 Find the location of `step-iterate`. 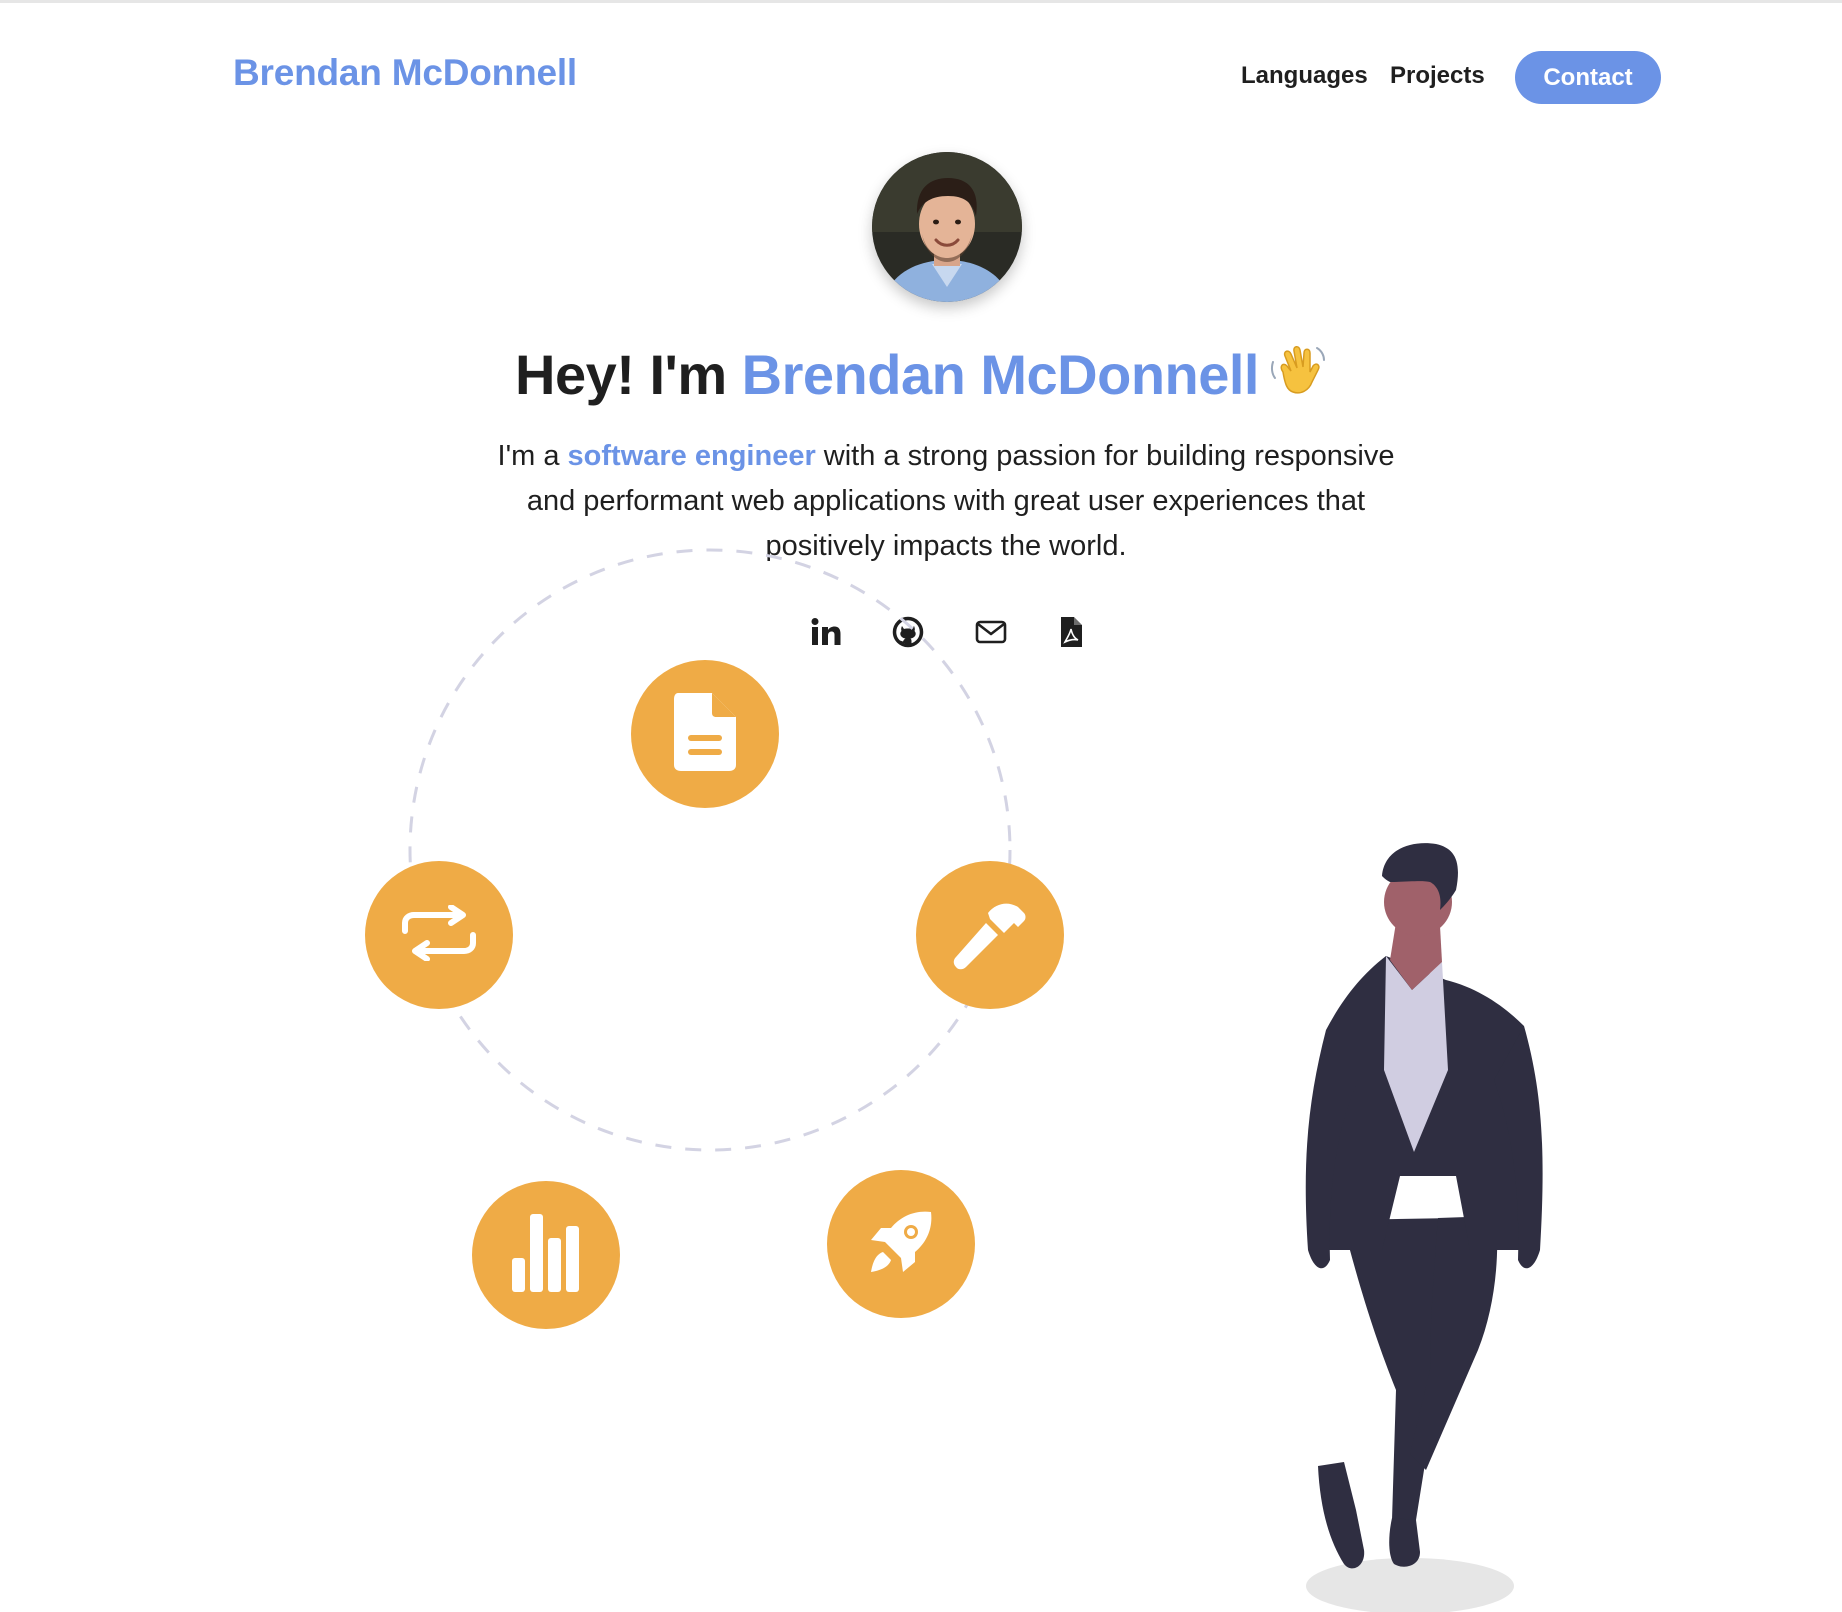

step-iterate is located at coordinates (439, 935).